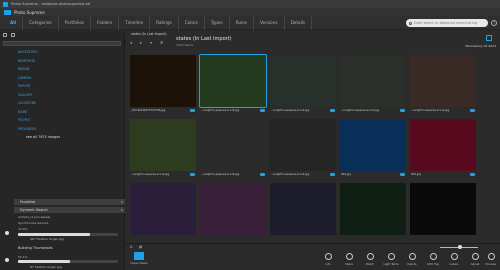  I want to click on sync-progress-fill, so click(54, 234).